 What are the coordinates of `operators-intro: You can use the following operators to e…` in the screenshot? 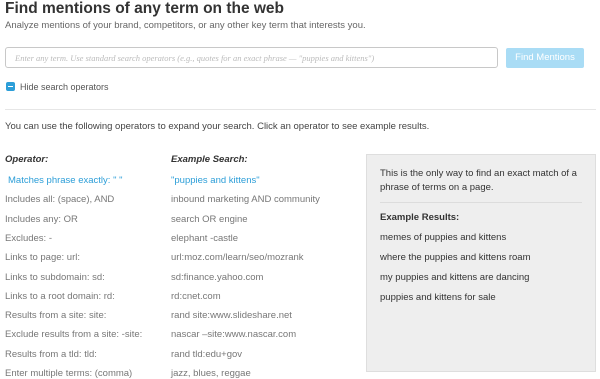 It's located at (217, 126).